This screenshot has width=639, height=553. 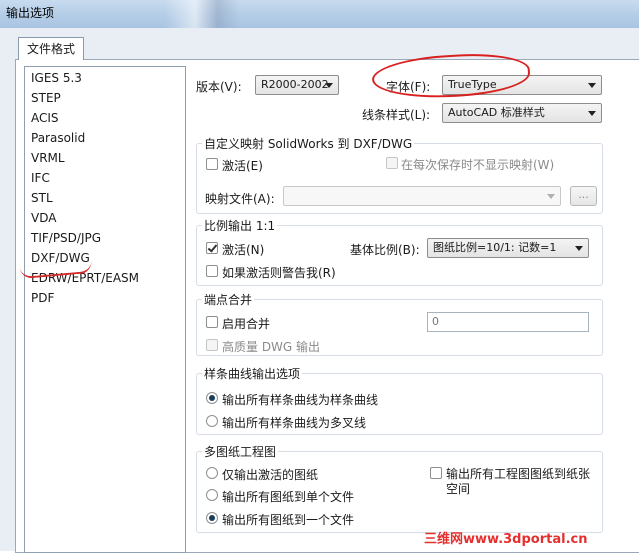 I want to click on font-select-value: TrueType, so click(x=472, y=84).